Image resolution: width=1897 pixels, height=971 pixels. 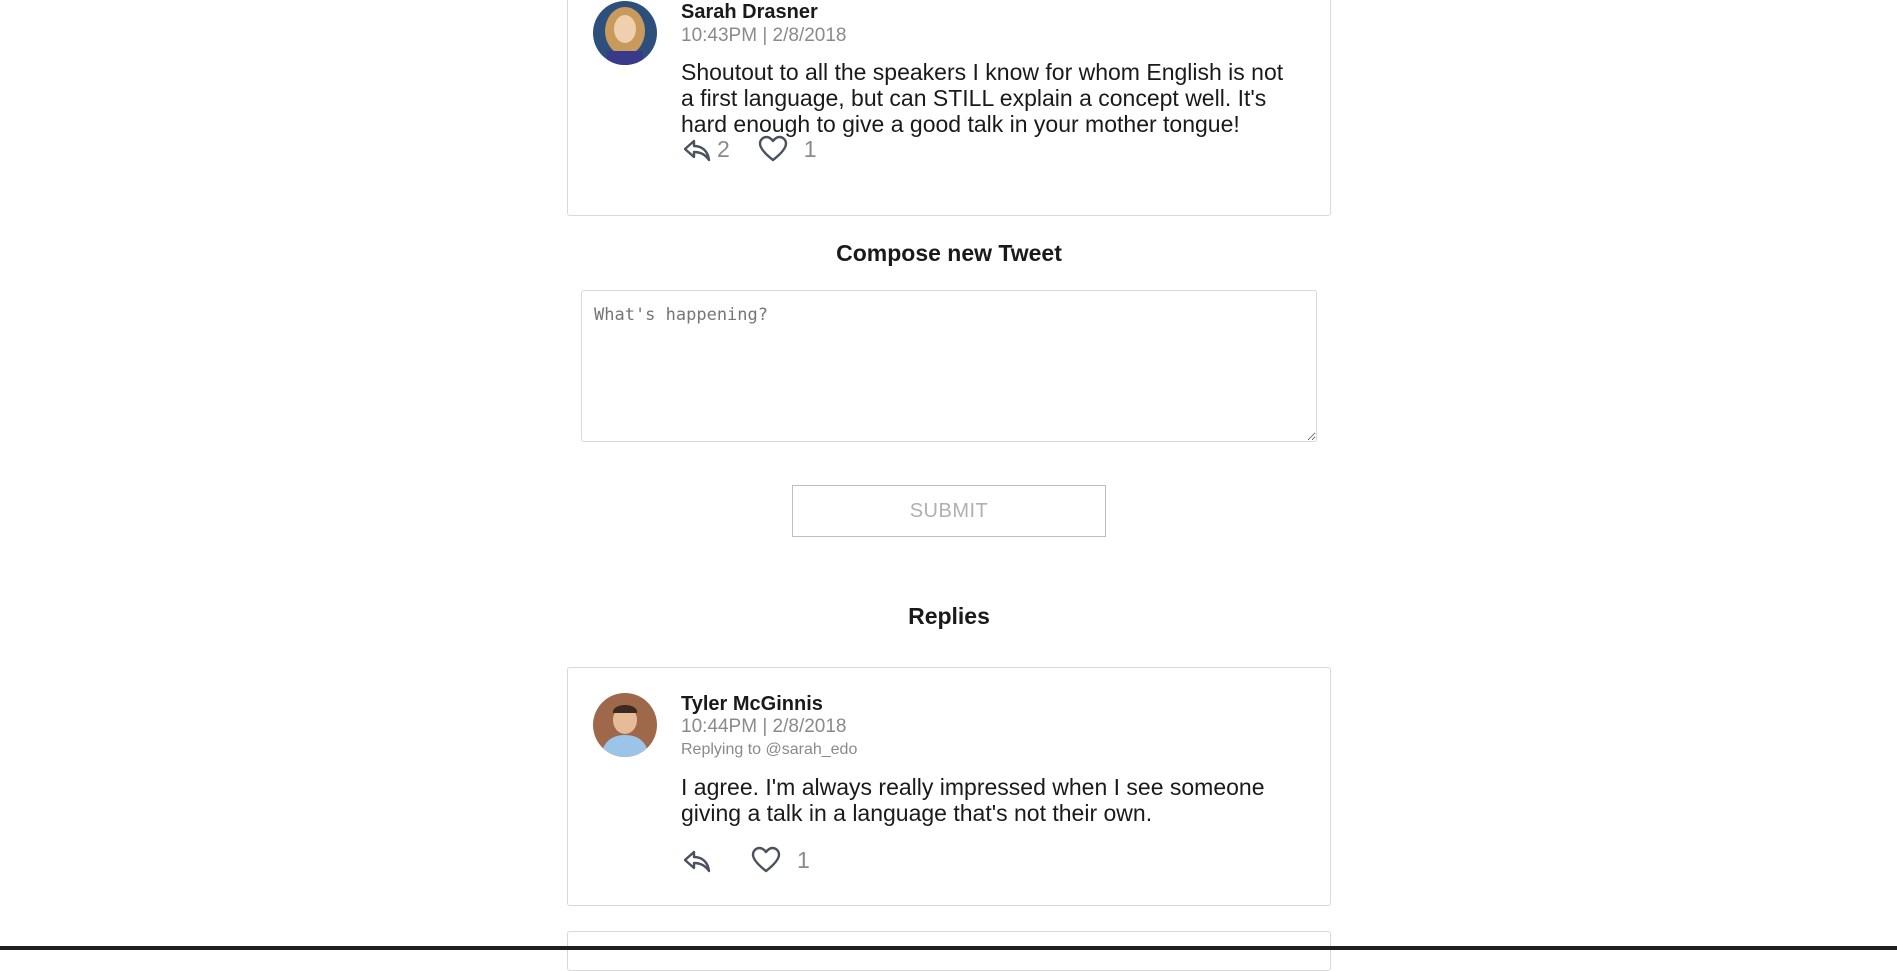 What do you see at coordinates (764, 35) in the screenshot?
I see `tweet-timestamp: 10:43PM | 2/8/2018` at bounding box center [764, 35].